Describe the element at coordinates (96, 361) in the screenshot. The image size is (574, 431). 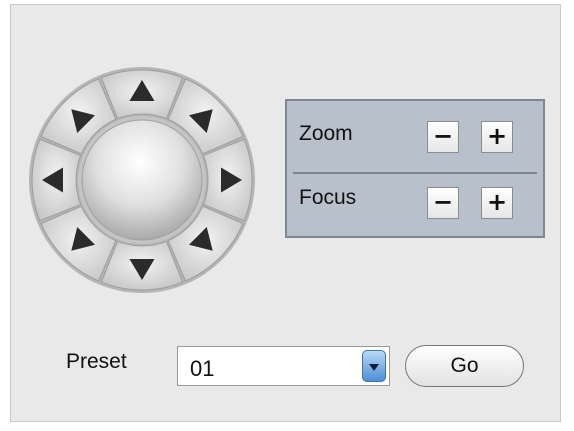
I see `preset-label: Preset` at that location.